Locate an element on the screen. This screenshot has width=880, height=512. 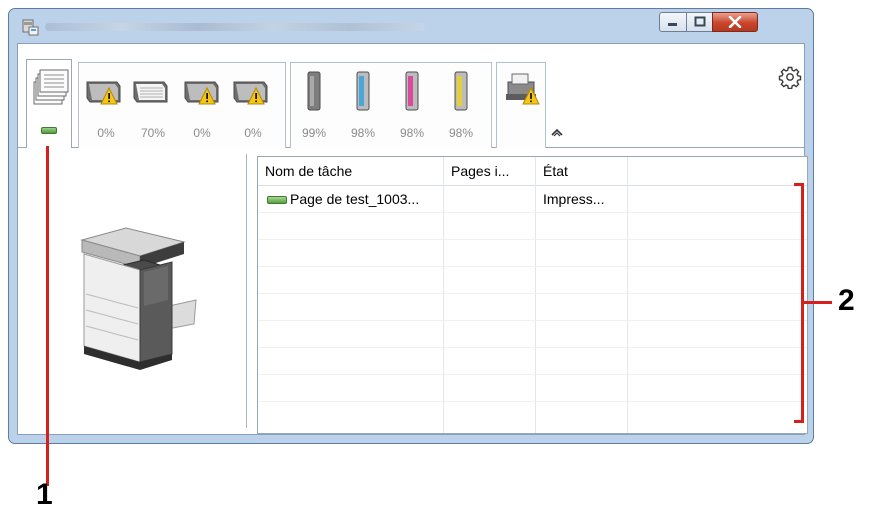
tray-2-level: 70% is located at coordinates (153, 133).